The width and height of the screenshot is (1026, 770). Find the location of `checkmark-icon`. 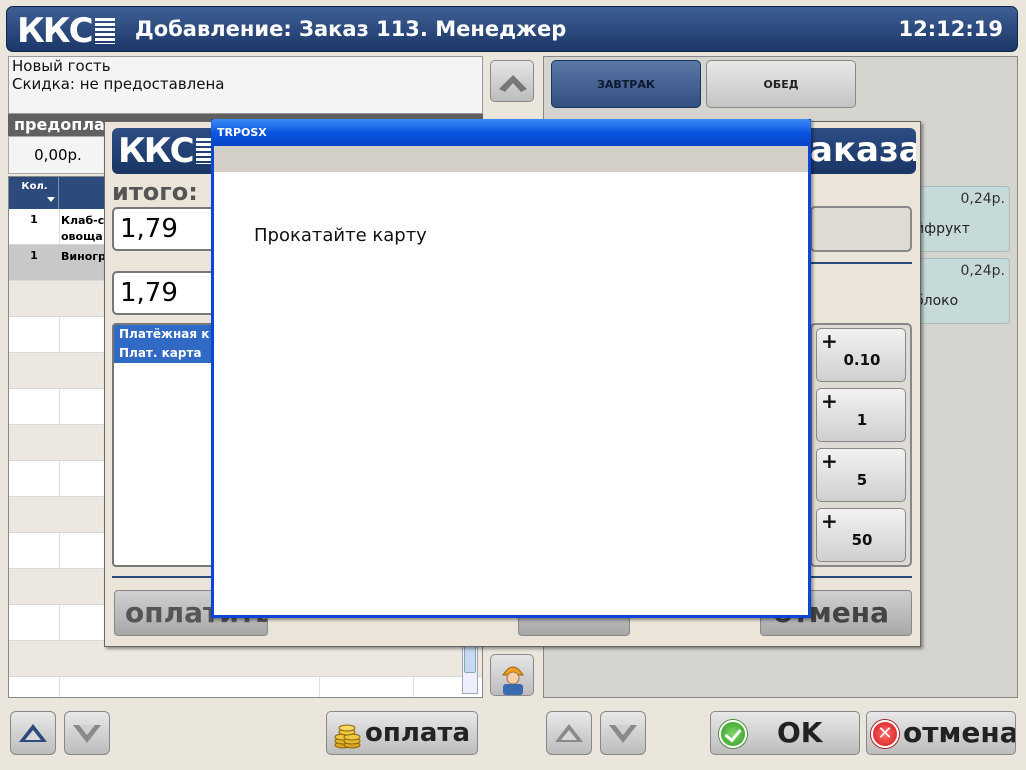

checkmark-icon is located at coordinates (733, 734).